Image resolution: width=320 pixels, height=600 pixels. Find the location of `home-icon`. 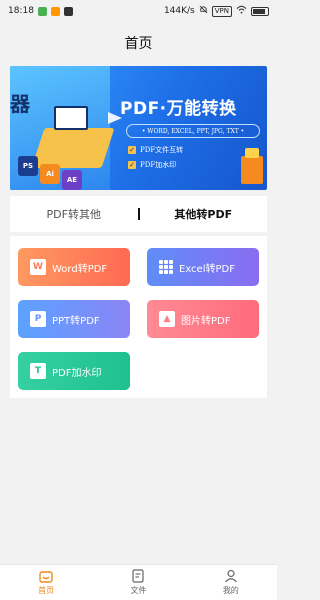

home-icon is located at coordinates (46, 576).